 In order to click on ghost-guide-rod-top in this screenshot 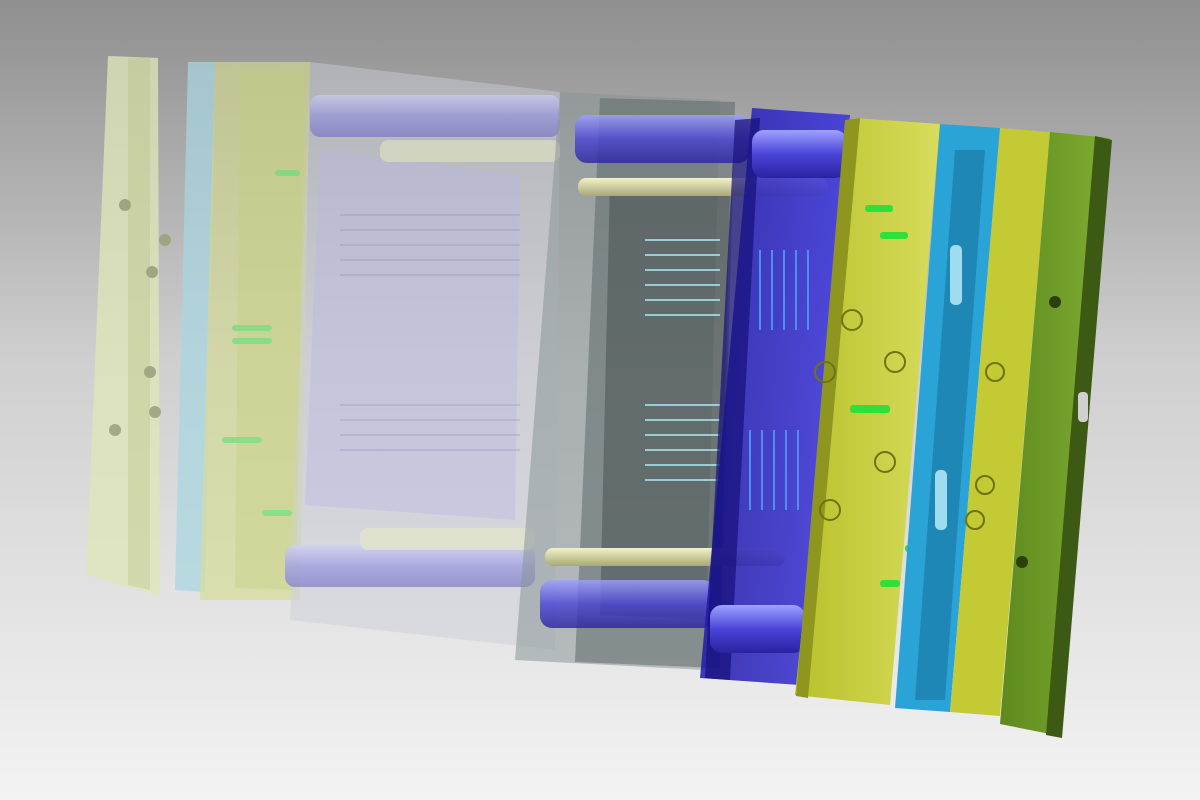, I will do `click(435, 116)`.